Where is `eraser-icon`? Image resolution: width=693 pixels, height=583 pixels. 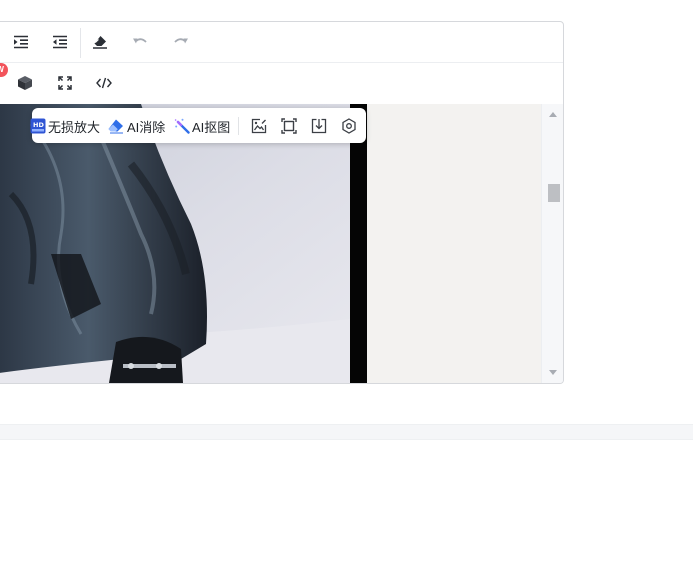
eraser-icon is located at coordinates (100, 42).